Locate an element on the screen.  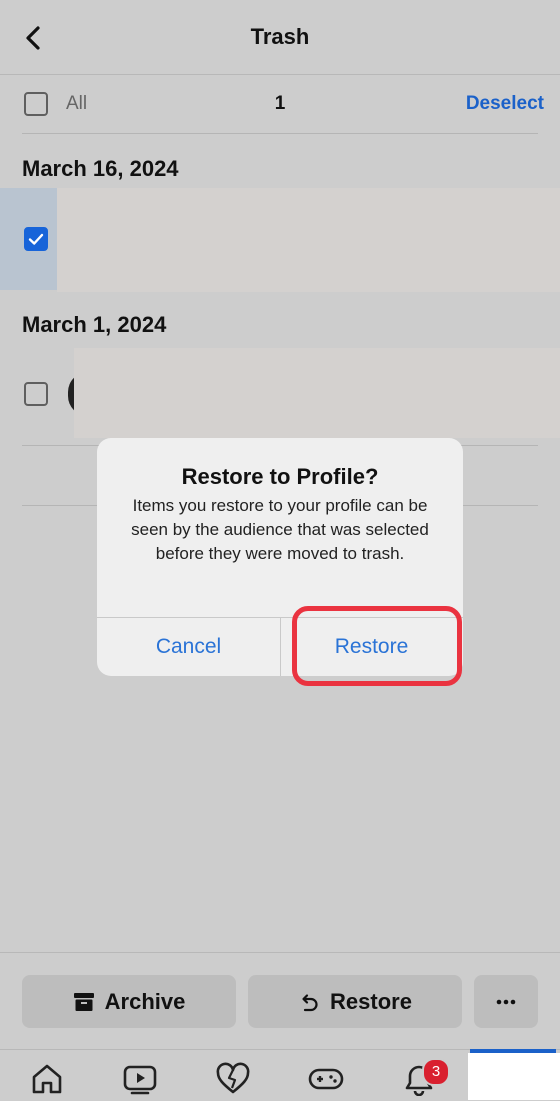
select-all-label: All is located at coordinates (77, 103).